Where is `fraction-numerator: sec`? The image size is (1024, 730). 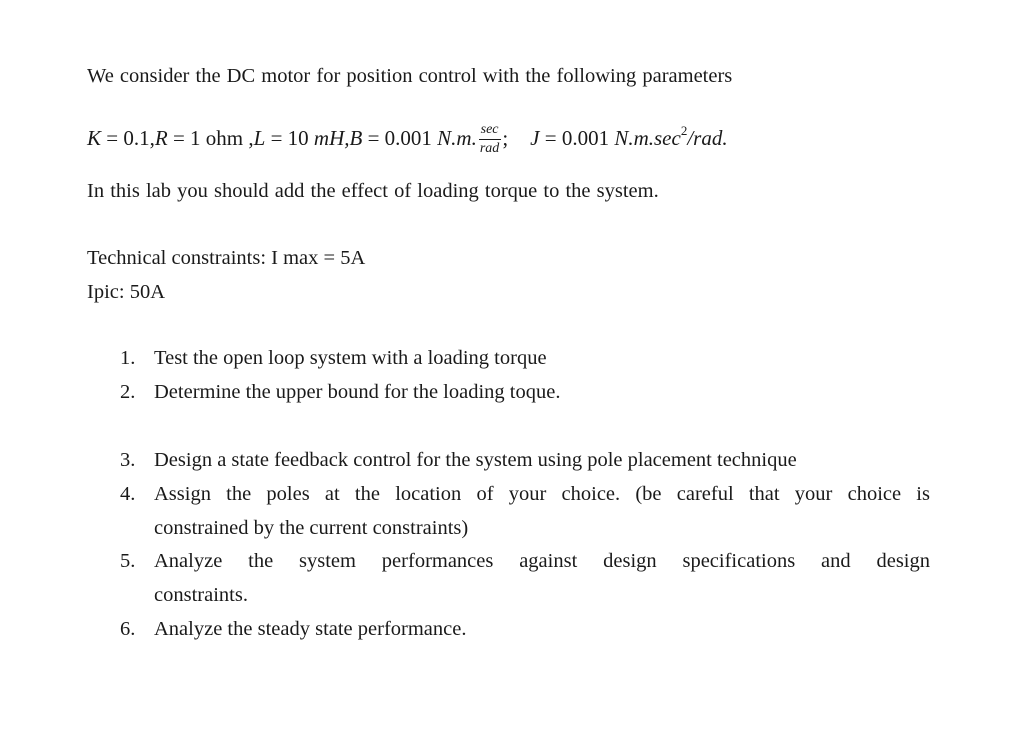 fraction-numerator: sec is located at coordinates (489, 131).